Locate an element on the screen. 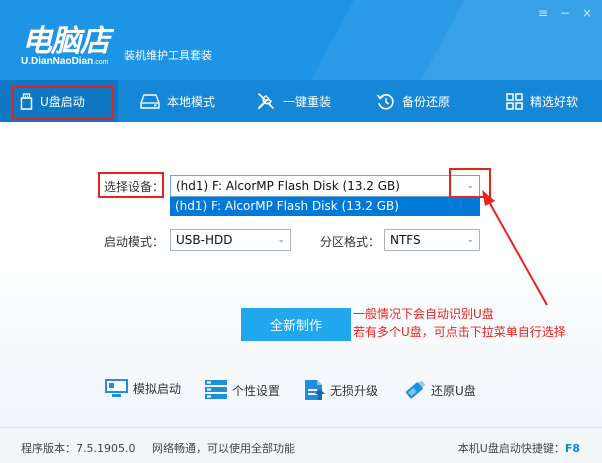 The height and width of the screenshot is (463, 602). simulate-boot-button: 模拟启动 is located at coordinates (142, 388).